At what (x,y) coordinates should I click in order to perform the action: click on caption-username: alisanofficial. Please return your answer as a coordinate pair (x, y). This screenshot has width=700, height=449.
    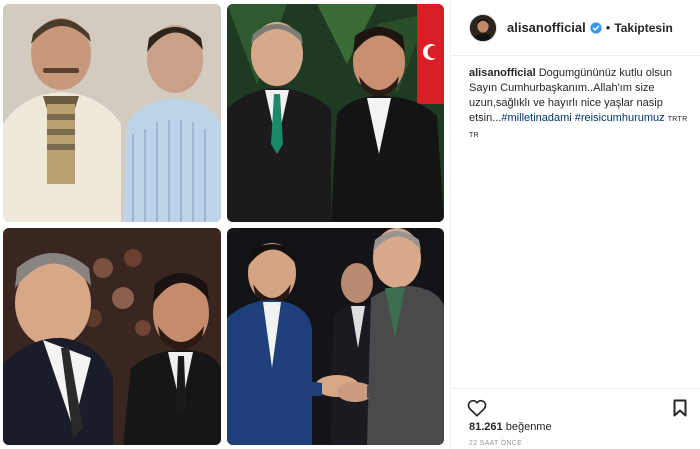
    Looking at the image, I should click on (502, 73).